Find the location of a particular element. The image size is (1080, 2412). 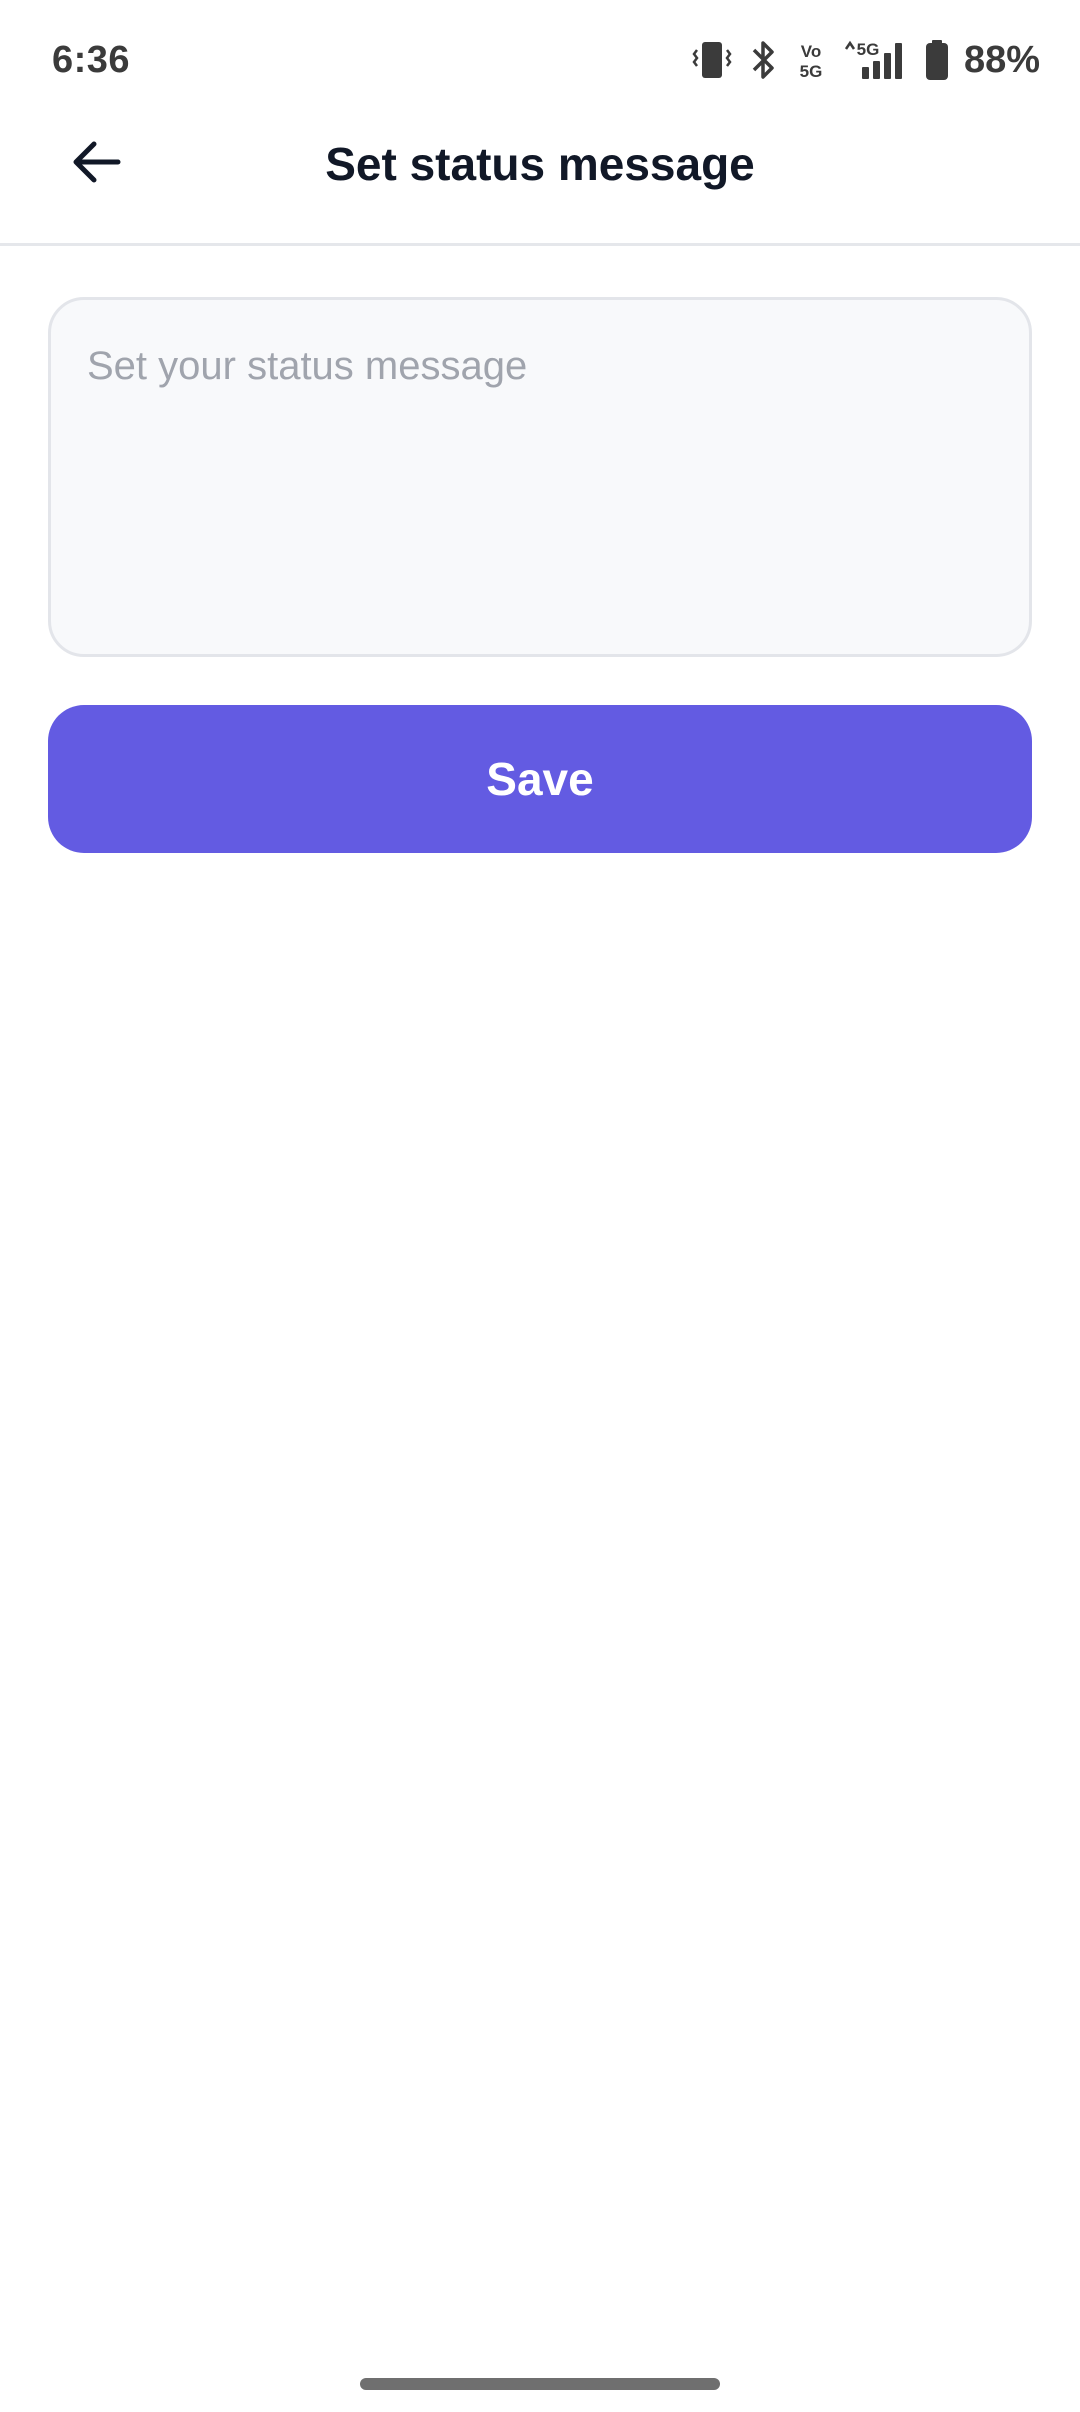

signal-5g-icon: 5G is located at coordinates (875, 60).